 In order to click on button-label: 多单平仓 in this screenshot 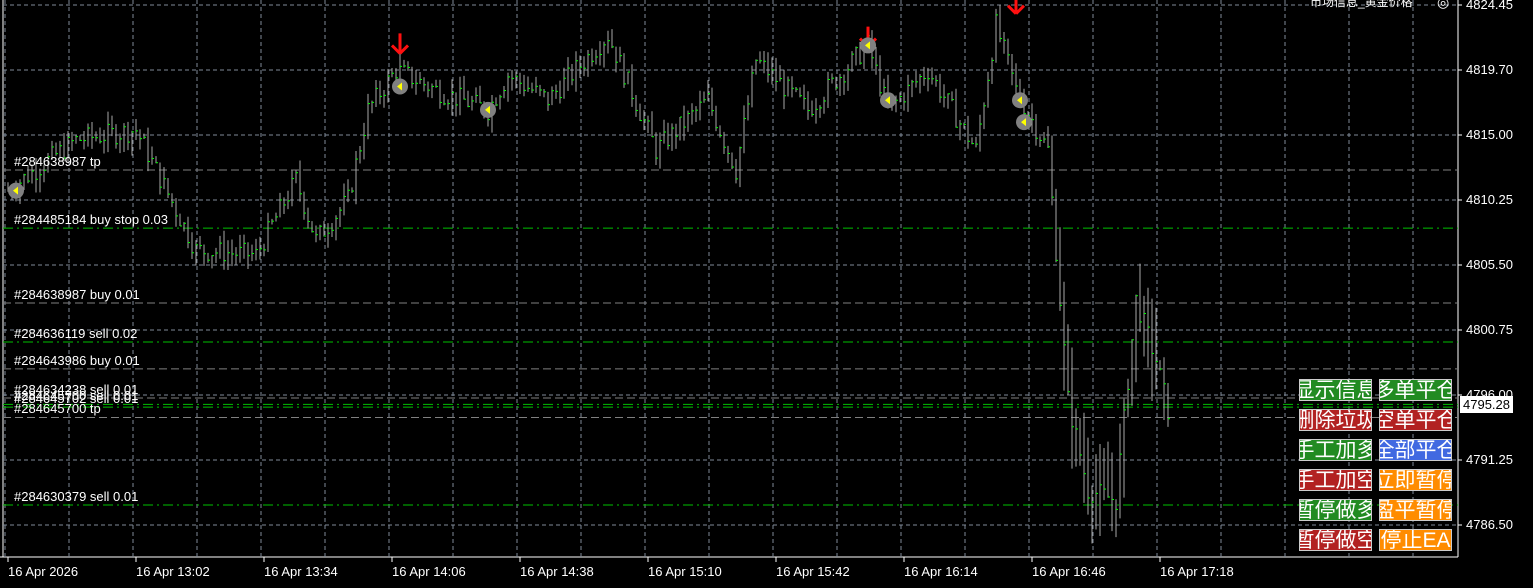, I will do `click(1415, 390)`.